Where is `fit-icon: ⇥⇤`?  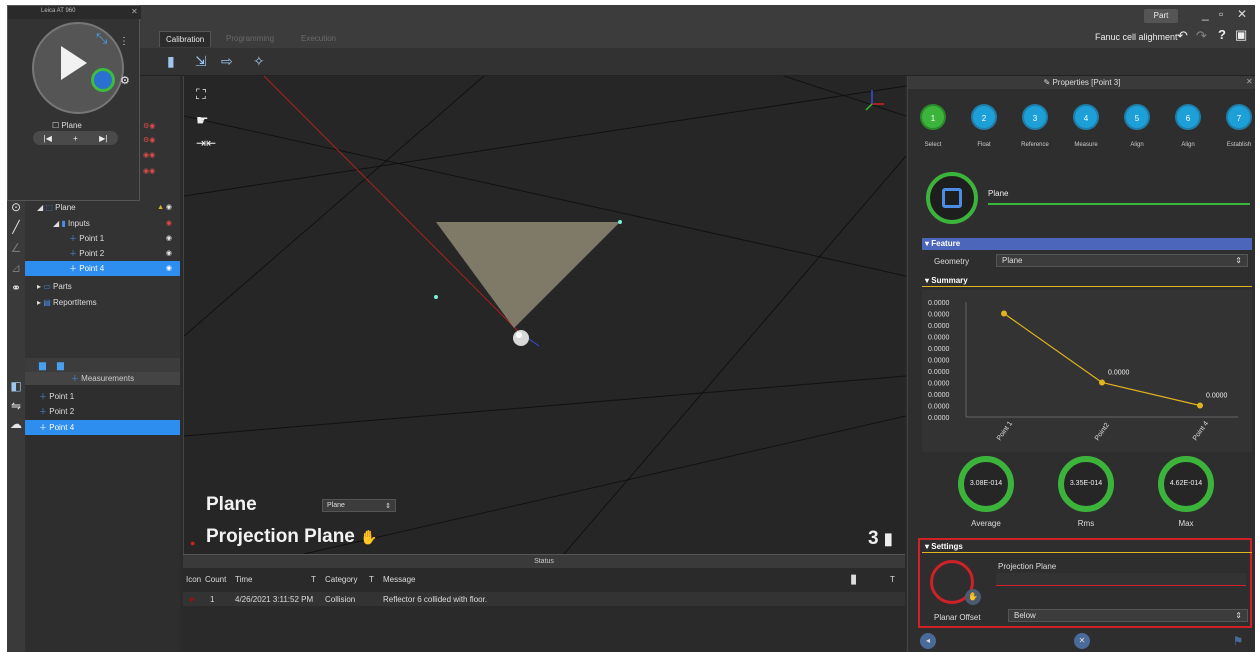
fit-icon: ⇥⇤ is located at coordinates (206, 143).